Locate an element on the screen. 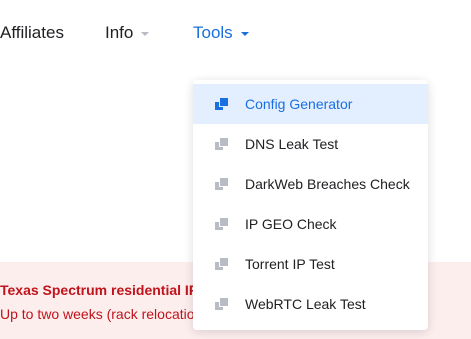 This screenshot has width=471, height=339. menu-item-label: WebRTC Leak Test is located at coordinates (305, 304).